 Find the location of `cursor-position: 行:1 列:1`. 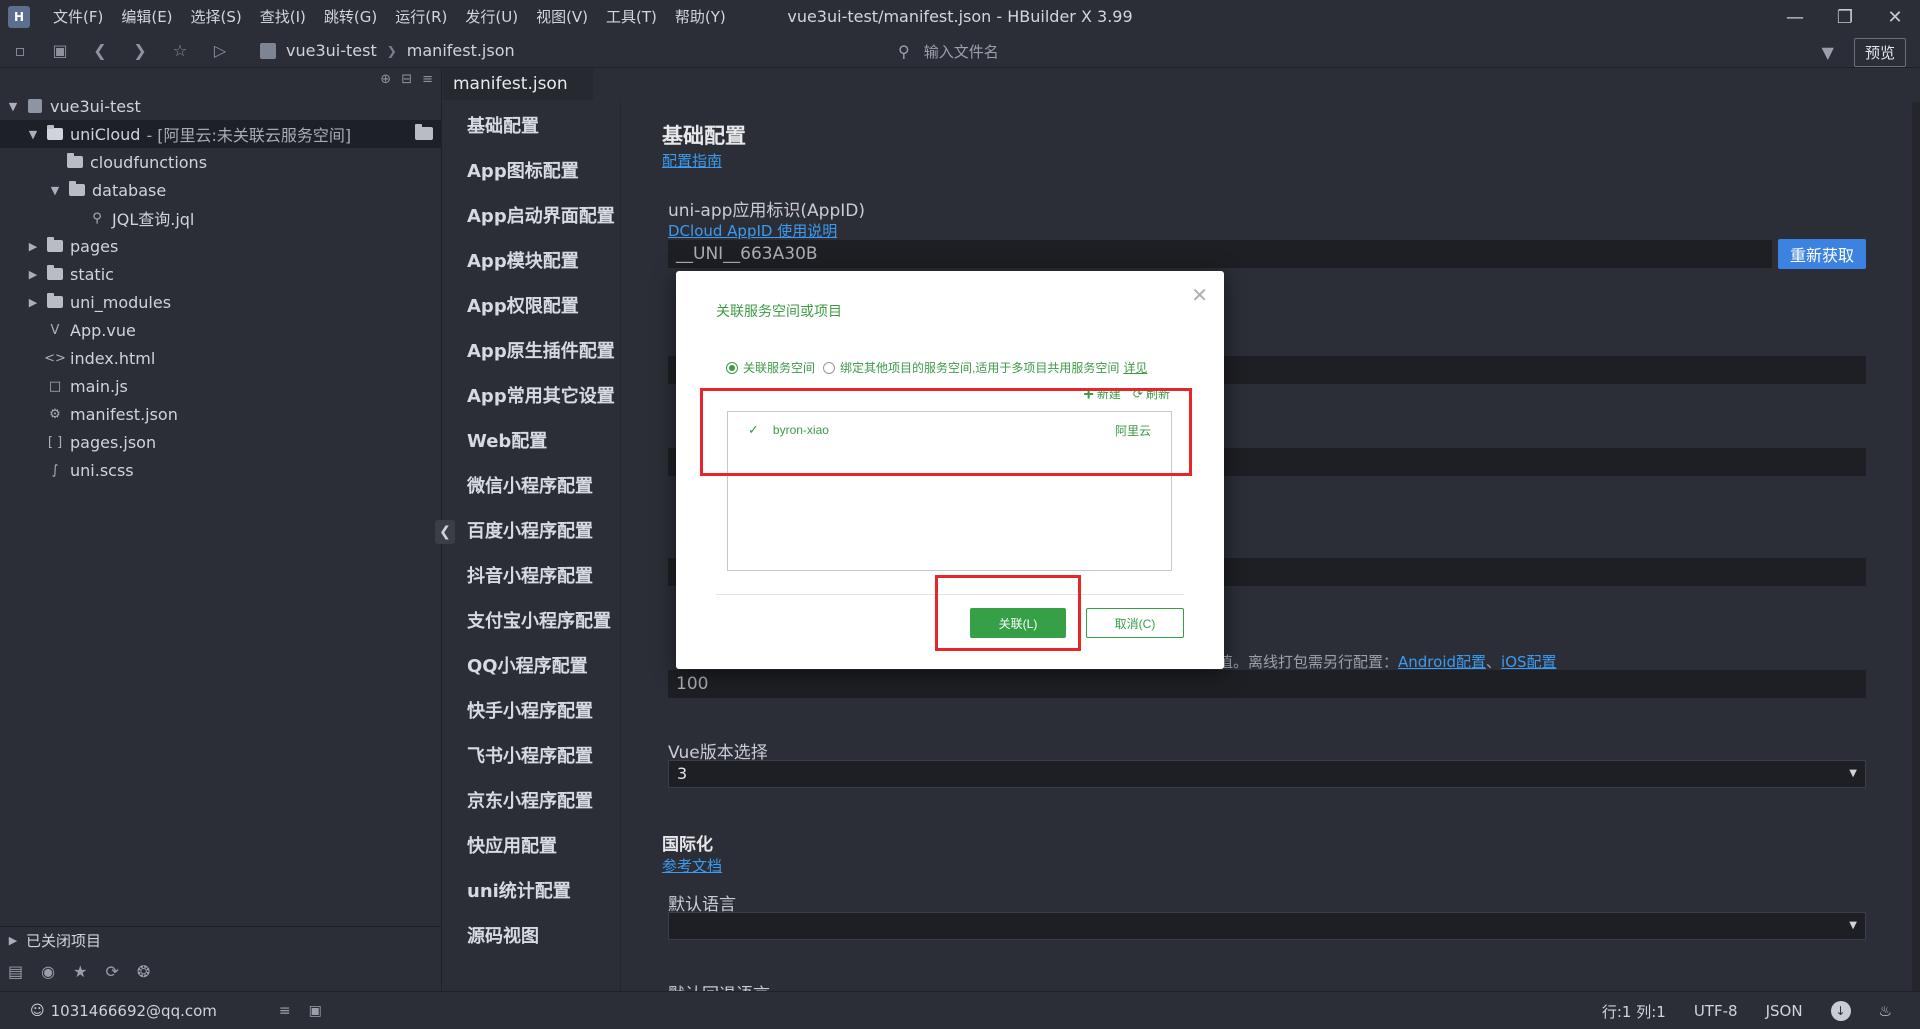

cursor-position: 行:1 列:1 is located at coordinates (1634, 1011).